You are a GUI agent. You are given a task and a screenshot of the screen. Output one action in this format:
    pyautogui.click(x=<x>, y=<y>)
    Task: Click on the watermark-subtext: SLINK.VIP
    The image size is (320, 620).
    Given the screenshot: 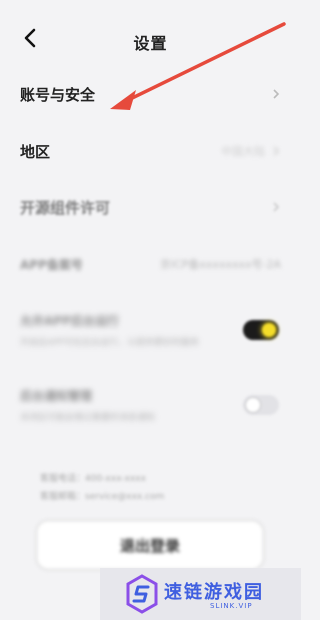 What is the action you would take?
    pyautogui.click(x=231, y=606)
    